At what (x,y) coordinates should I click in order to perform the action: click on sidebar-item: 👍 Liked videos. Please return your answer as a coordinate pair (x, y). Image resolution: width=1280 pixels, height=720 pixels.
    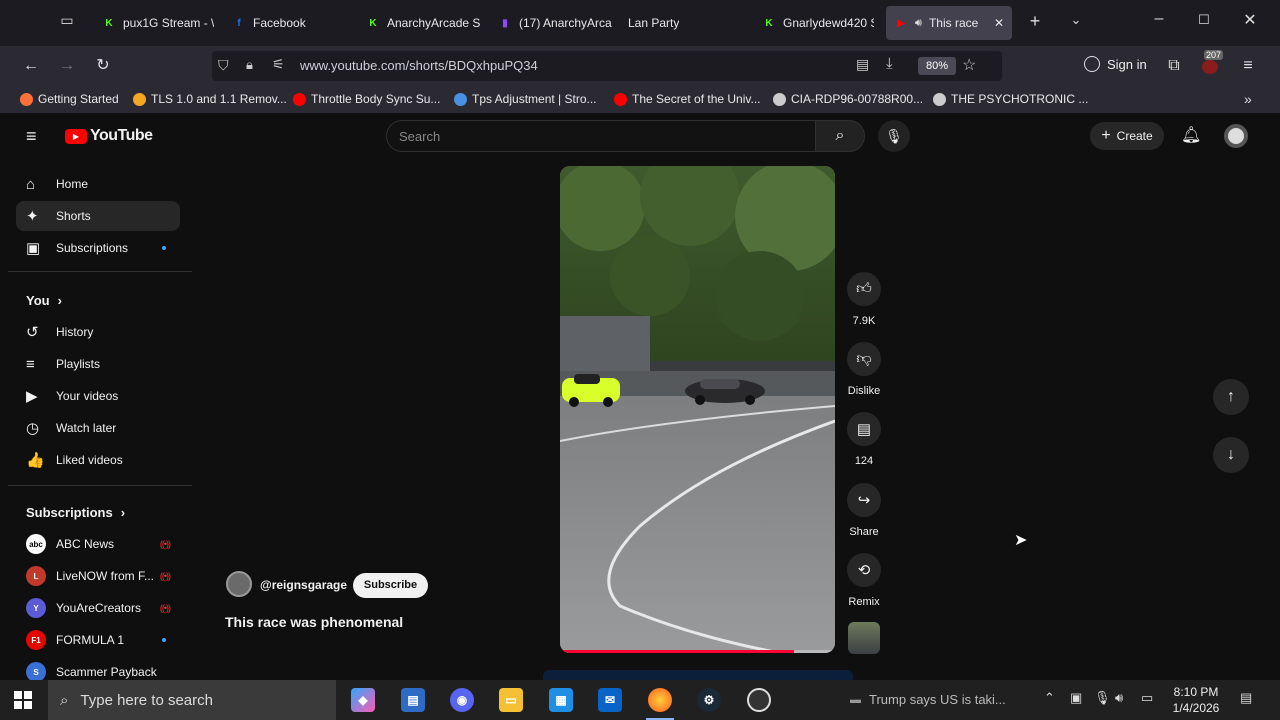
    Looking at the image, I should click on (98, 460).